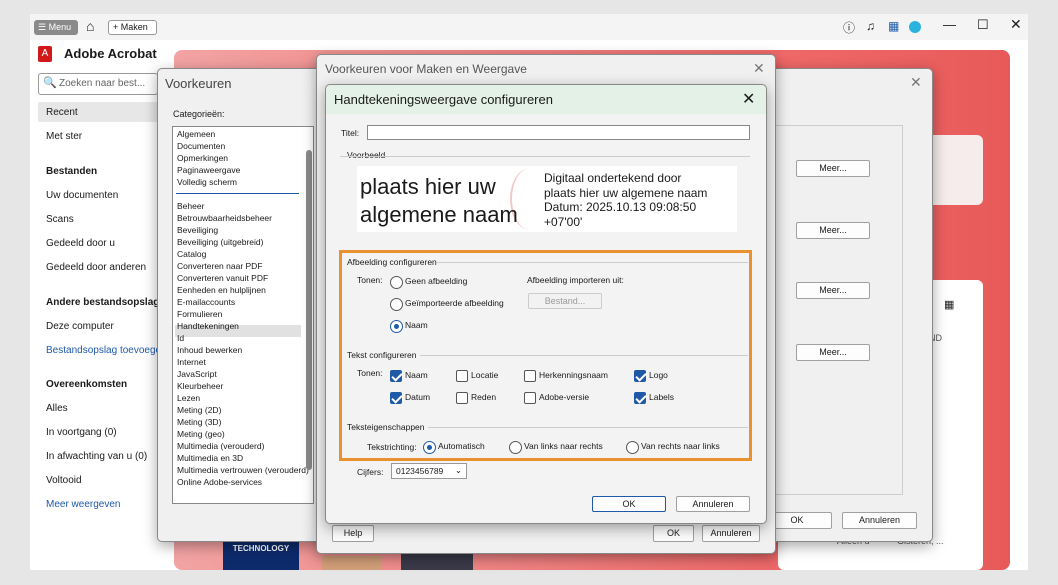 This screenshot has width=1058, height=585. What do you see at coordinates (640, 398) in the screenshot?
I see `checkbox-tekst-labels` at bounding box center [640, 398].